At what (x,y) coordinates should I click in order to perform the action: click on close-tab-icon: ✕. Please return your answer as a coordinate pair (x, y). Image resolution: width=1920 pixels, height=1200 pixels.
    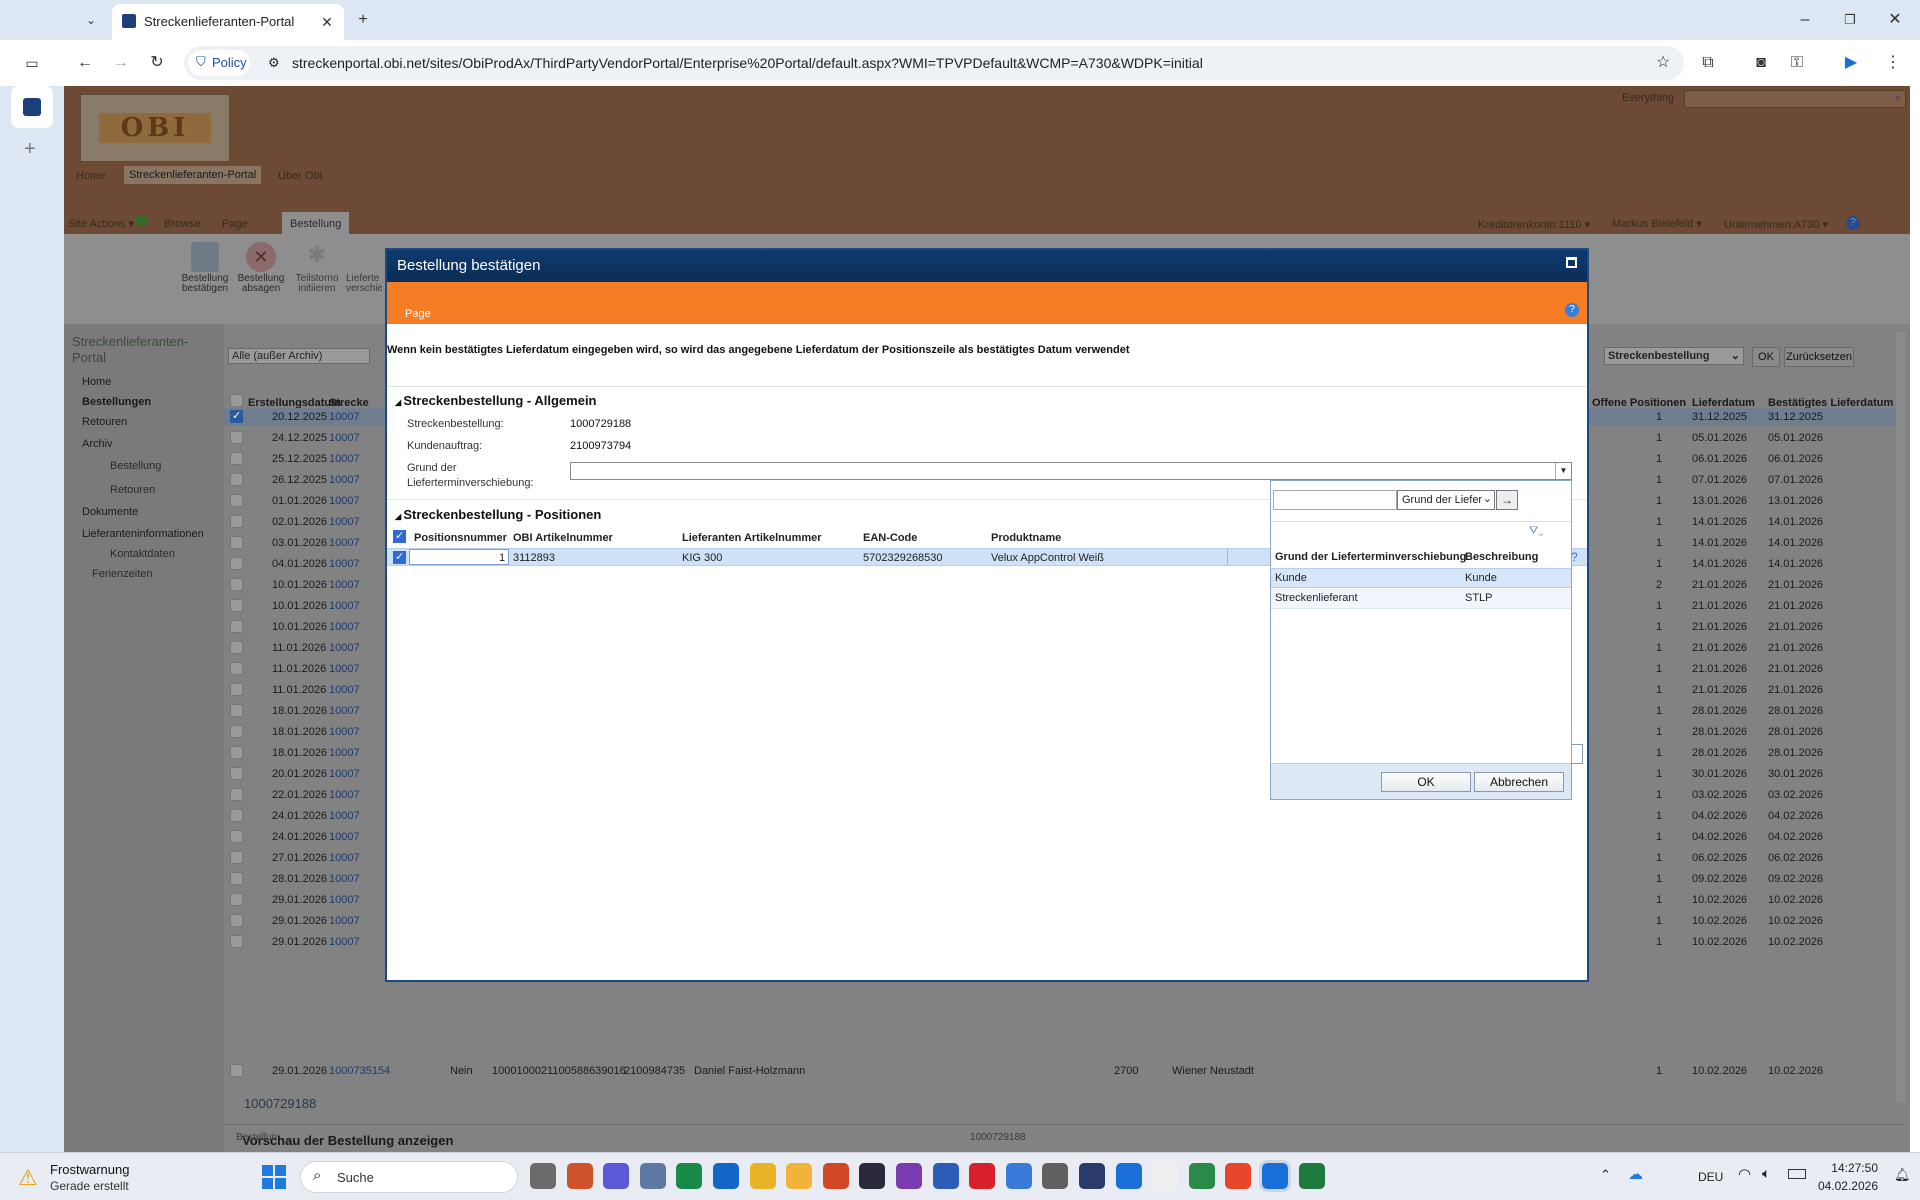
    Looking at the image, I should click on (327, 22).